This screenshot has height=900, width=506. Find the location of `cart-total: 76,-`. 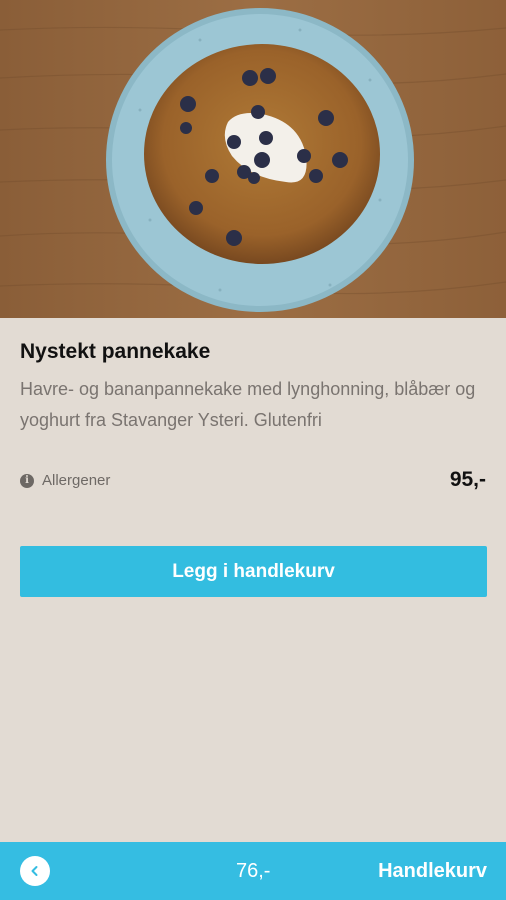

cart-total: 76,- is located at coordinates (253, 871).